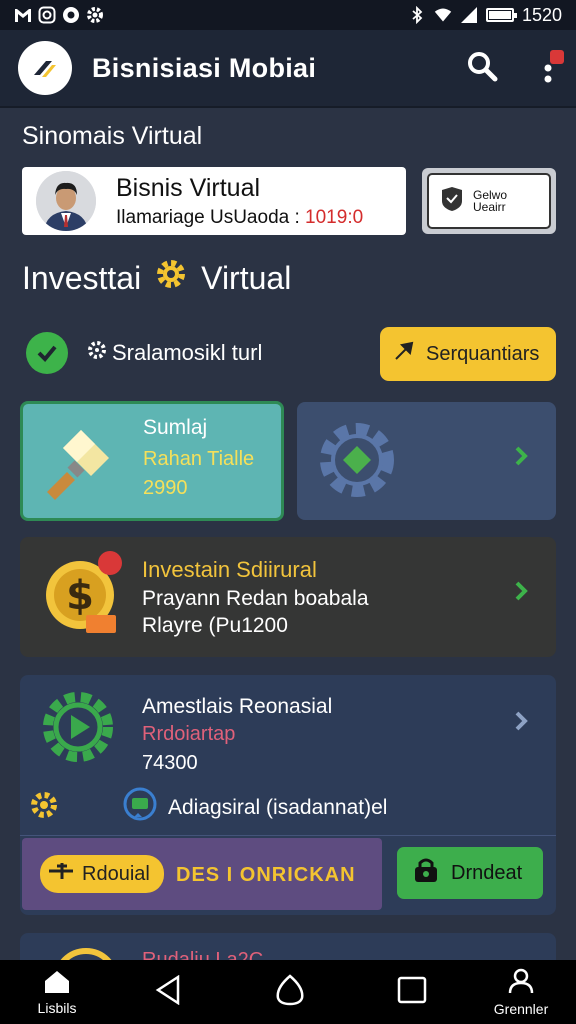 This screenshot has width=576, height=1024. What do you see at coordinates (404, 354) in the screenshot?
I see `arrow-icon` at bounding box center [404, 354].